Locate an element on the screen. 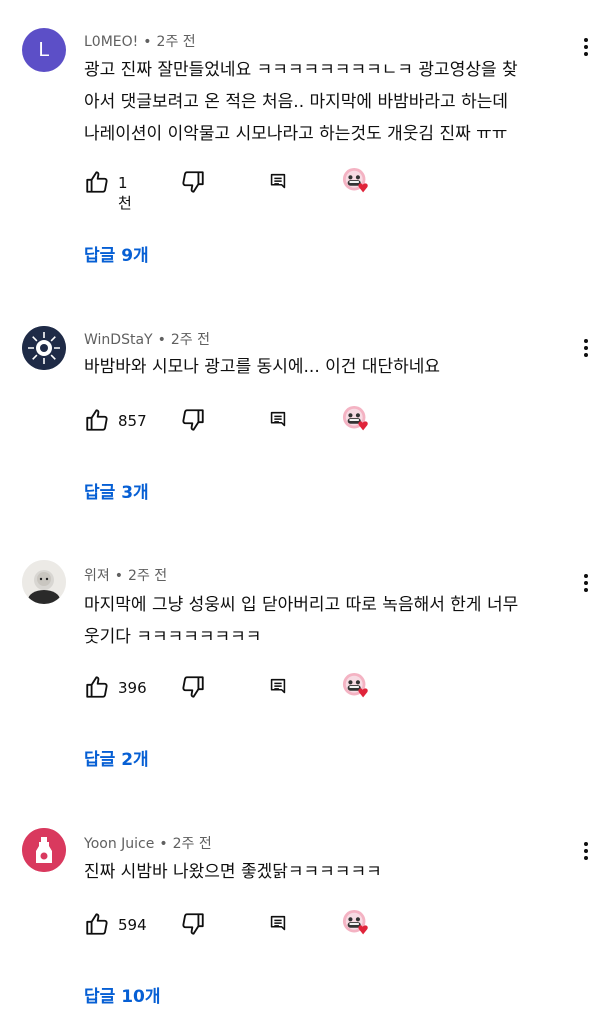  comment-meta: Yoon Juice • 2주 전 is located at coordinates (148, 843).